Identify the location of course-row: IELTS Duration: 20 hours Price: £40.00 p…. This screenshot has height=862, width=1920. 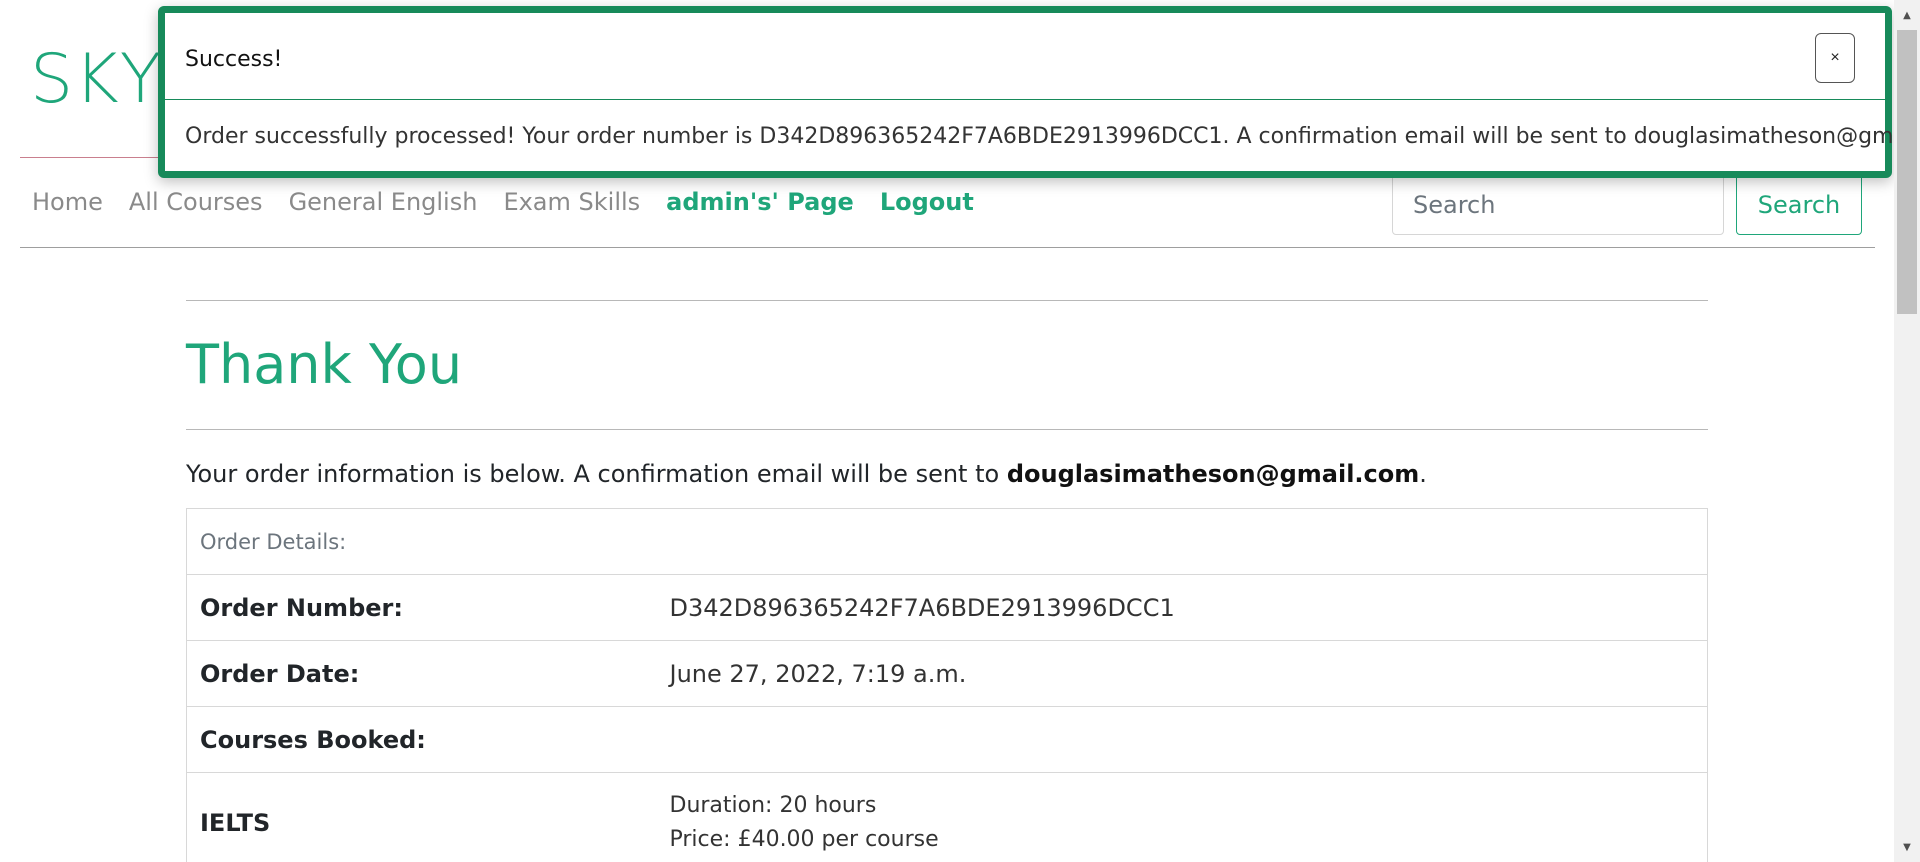
(947, 817).